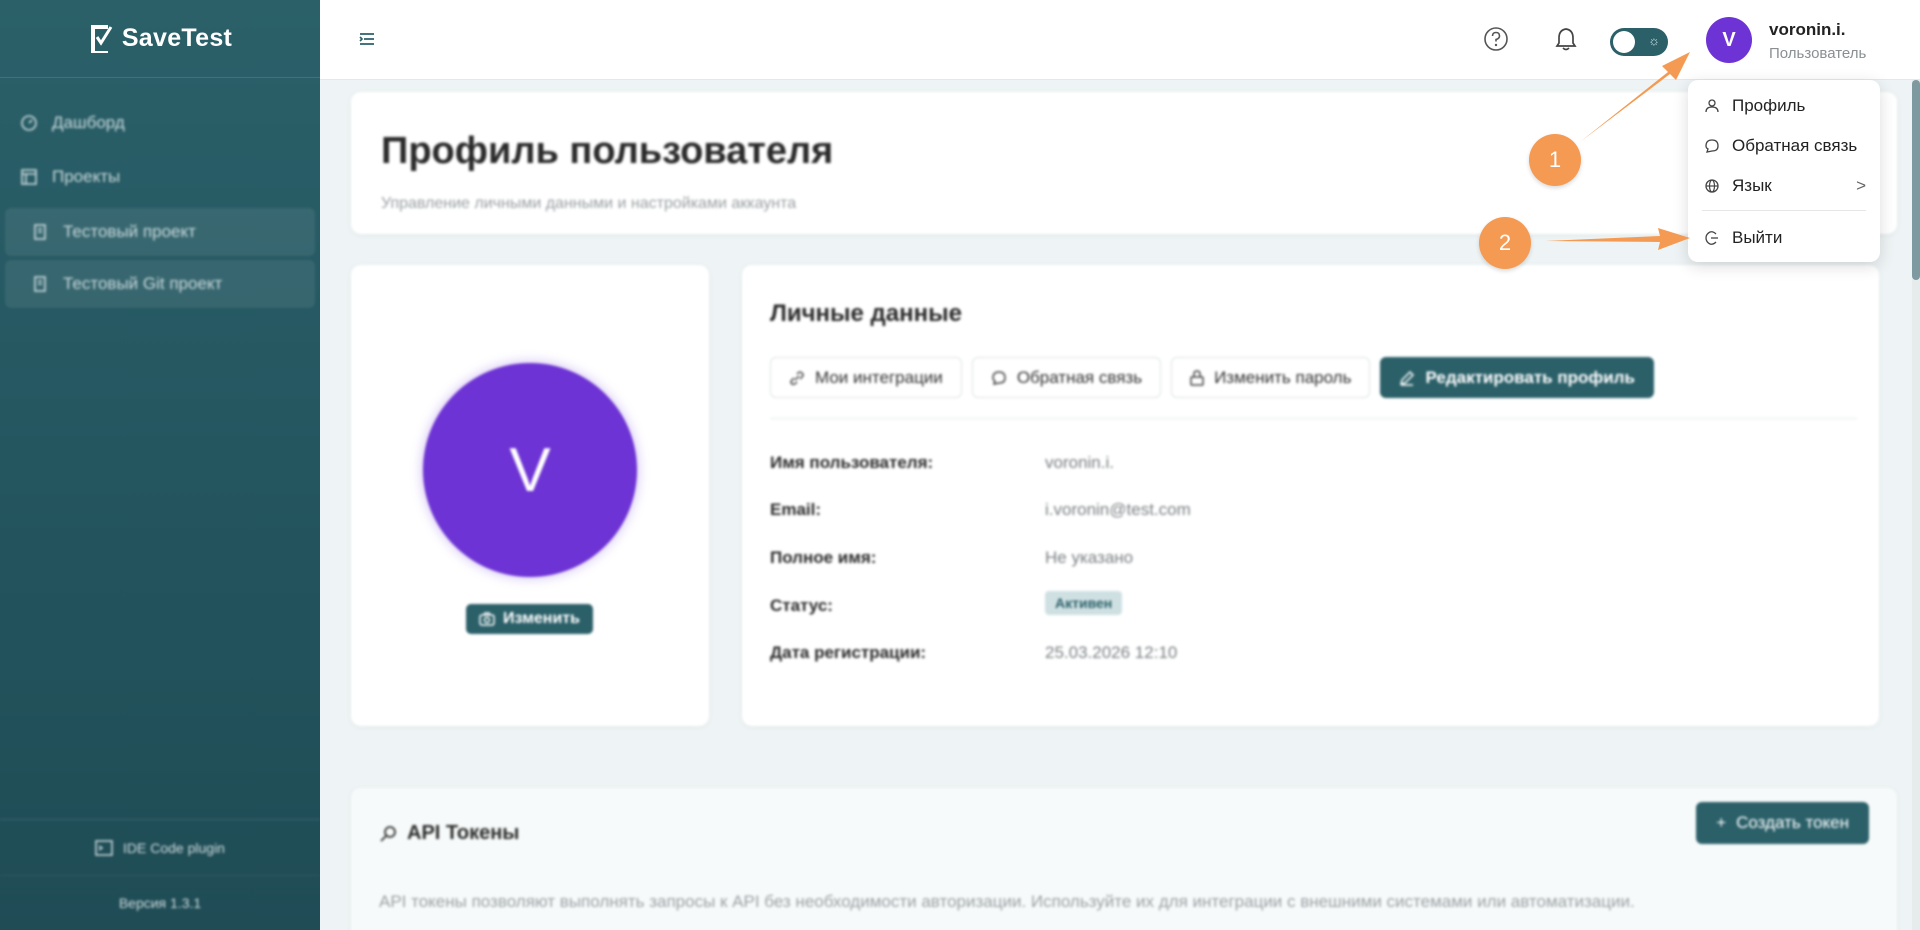  I want to click on menu-item-language: Язык >, so click(1784, 186).